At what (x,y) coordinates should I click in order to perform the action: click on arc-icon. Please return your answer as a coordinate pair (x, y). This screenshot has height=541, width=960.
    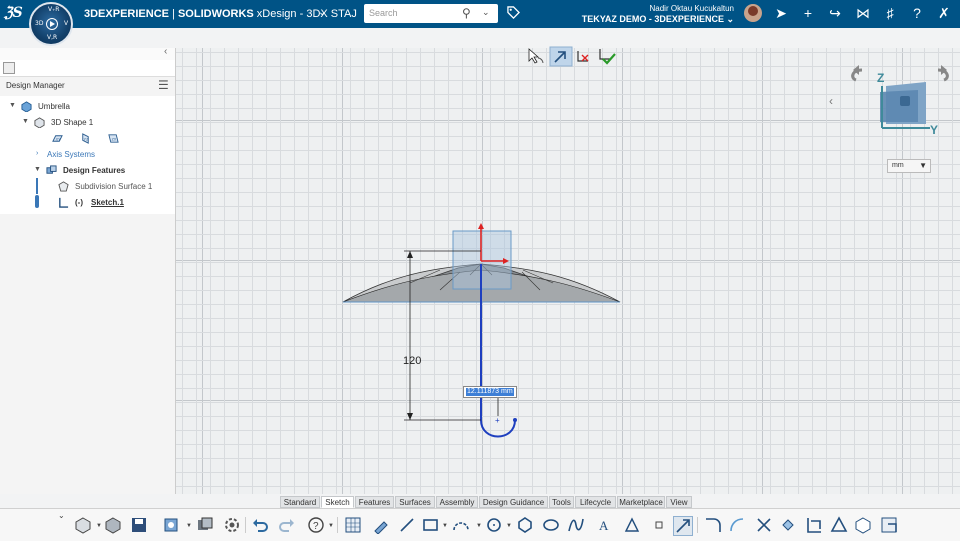
    Looking at the image, I should click on (461, 525).